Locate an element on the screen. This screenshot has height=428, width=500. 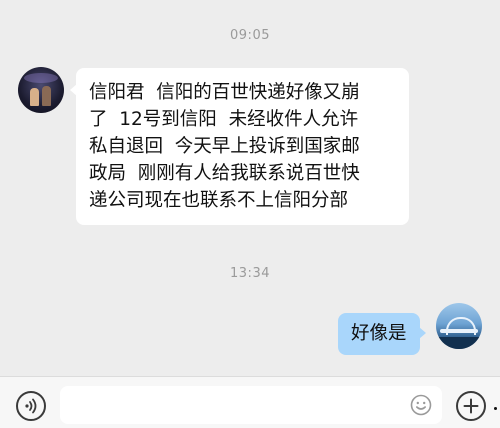
emoji-icon is located at coordinates (421, 405).